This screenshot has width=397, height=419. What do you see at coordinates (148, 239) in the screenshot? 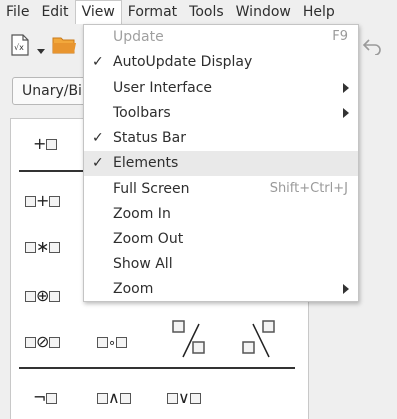
I see `menu-item-label: Zoom Out` at bounding box center [148, 239].